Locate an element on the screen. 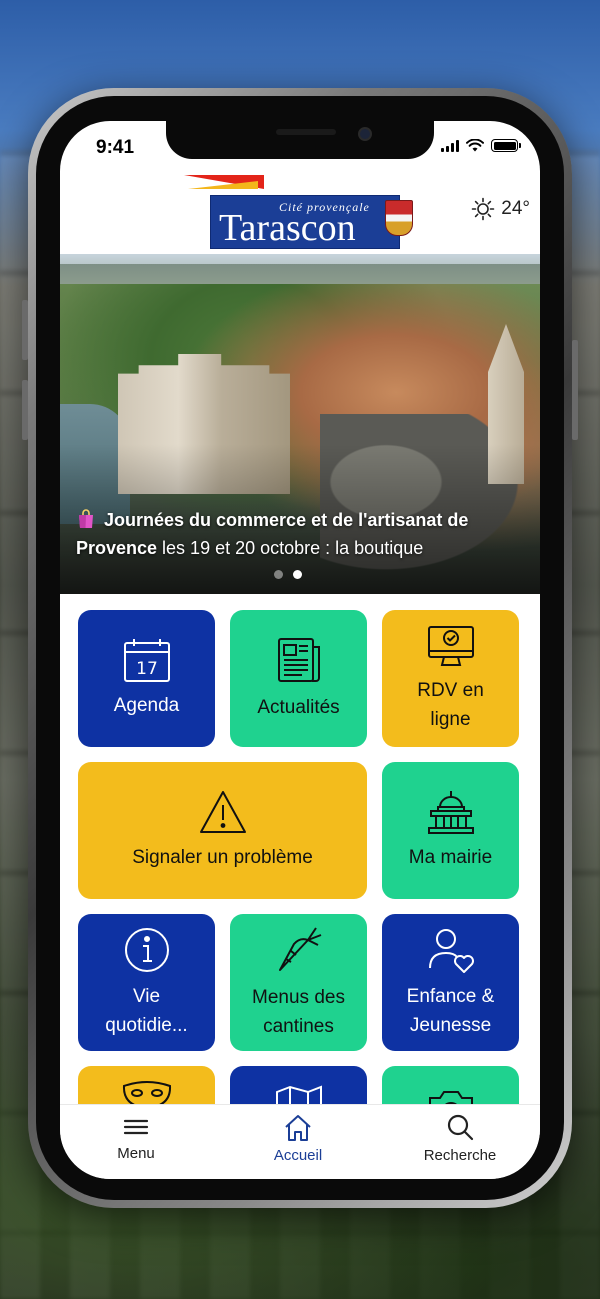 This screenshot has height=1299, width=600. tile-signaler-un-probleme: Signaler un problème is located at coordinates (222, 830).